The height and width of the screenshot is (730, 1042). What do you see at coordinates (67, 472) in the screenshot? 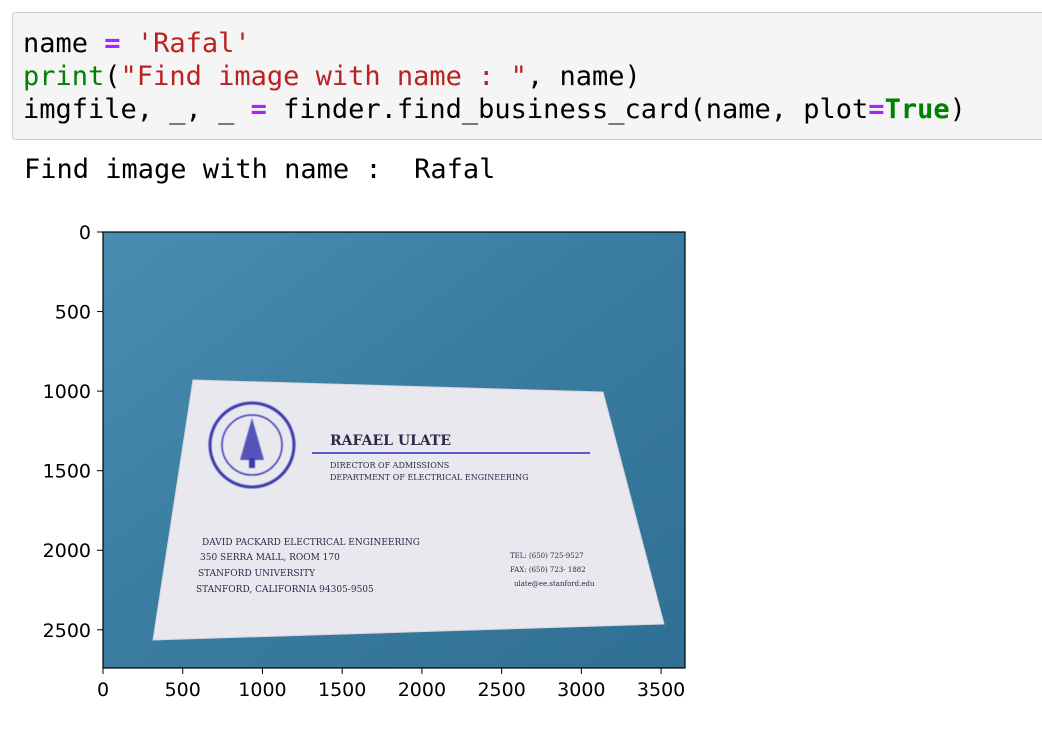
I see `y-tick-label: 1500` at bounding box center [67, 472].